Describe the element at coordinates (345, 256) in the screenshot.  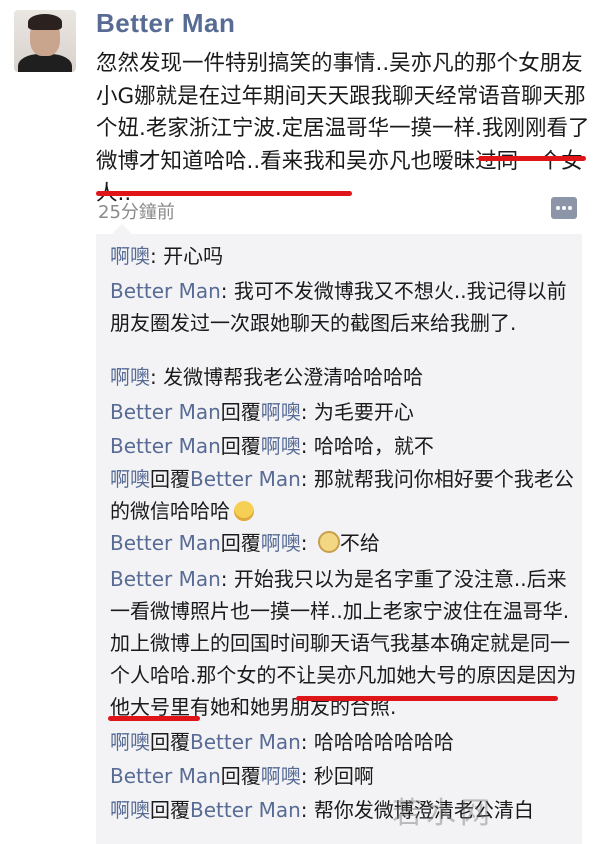
I see `comment-item: 啊噢: 开心吗` at that location.